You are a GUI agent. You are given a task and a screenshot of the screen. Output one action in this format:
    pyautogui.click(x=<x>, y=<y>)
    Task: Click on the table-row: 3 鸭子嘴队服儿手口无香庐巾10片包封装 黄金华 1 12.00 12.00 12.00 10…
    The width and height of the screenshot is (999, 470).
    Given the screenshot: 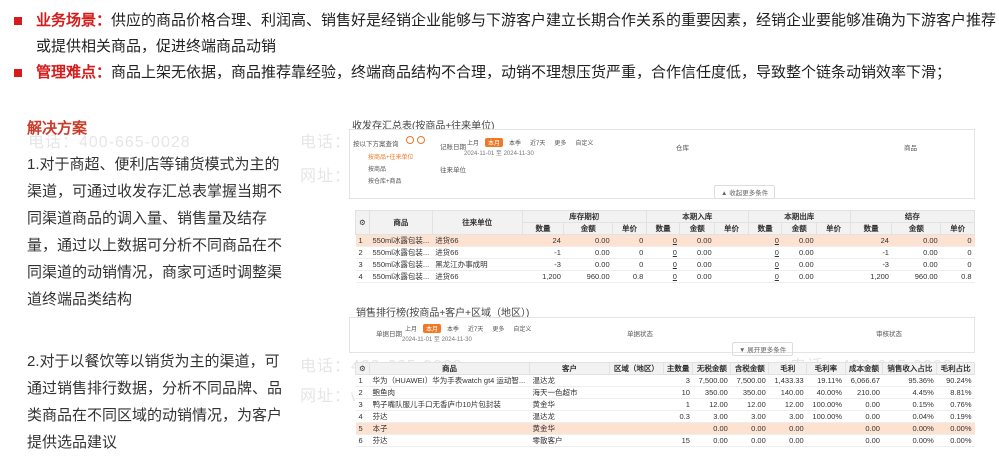 What is the action you would take?
    pyautogui.click(x=665, y=404)
    